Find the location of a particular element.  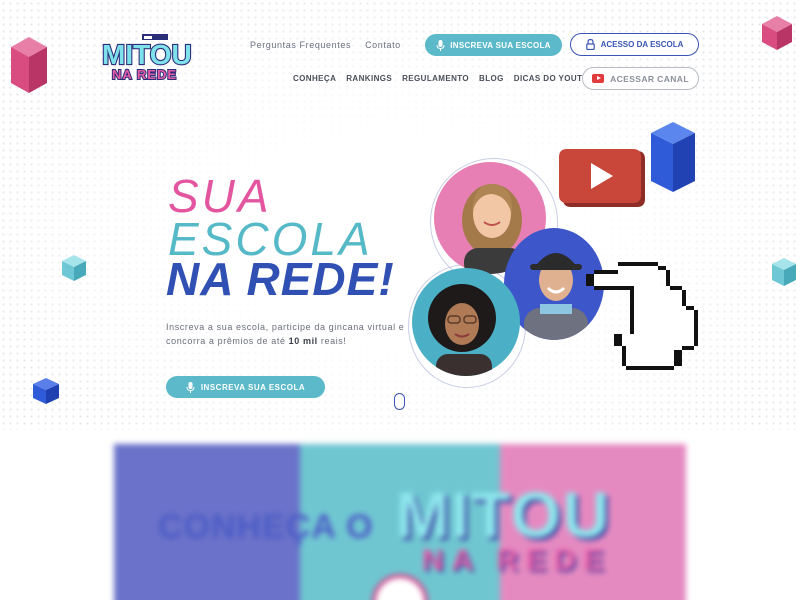

hero-desc-suffix: reais! is located at coordinates (332, 341).